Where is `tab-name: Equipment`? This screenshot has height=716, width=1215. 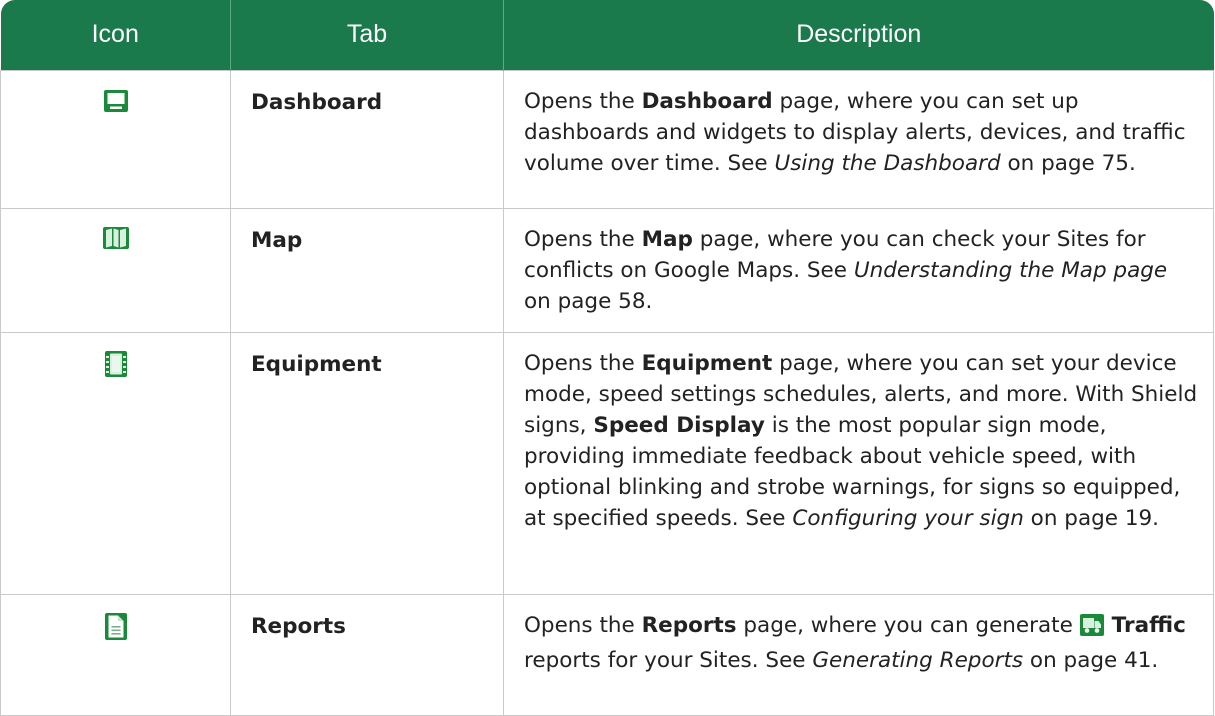
tab-name: Equipment is located at coordinates (367, 463).